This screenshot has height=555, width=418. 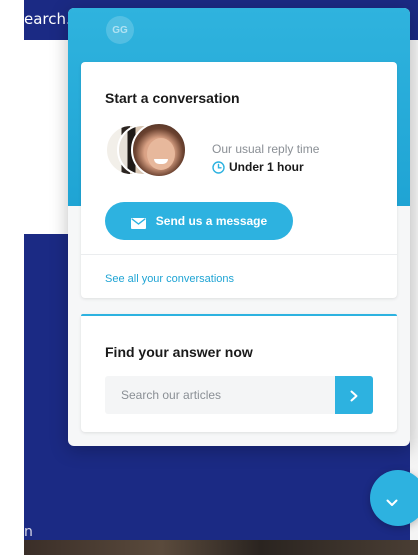 I want to click on avatar, so click(x=159, y=150).